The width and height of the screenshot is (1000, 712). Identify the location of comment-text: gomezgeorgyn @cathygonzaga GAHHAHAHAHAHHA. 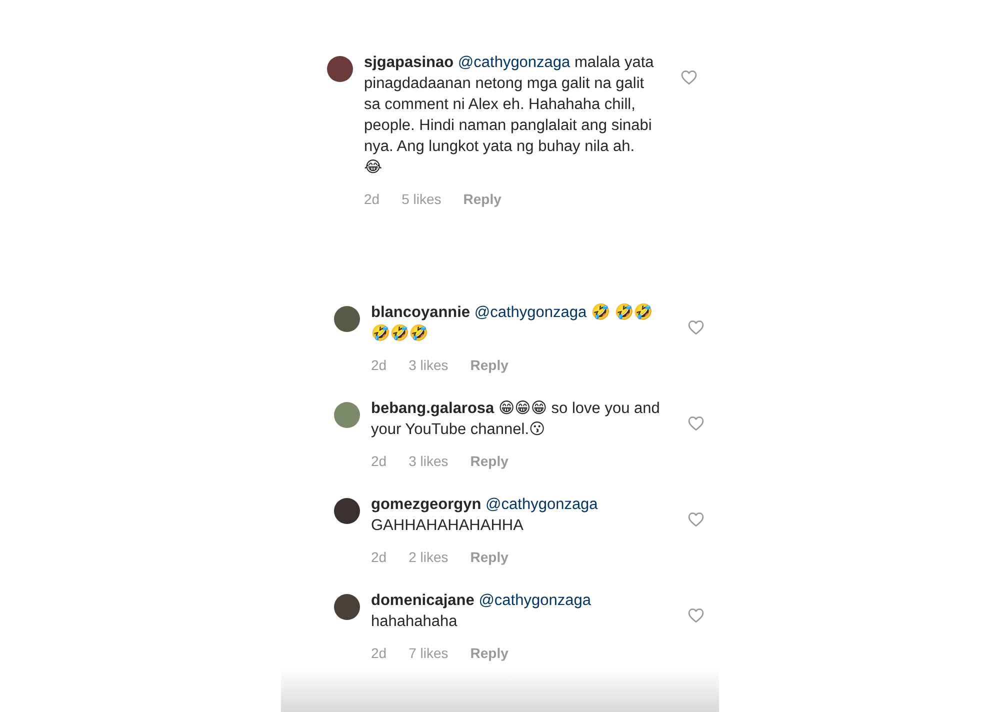
(485, 515).